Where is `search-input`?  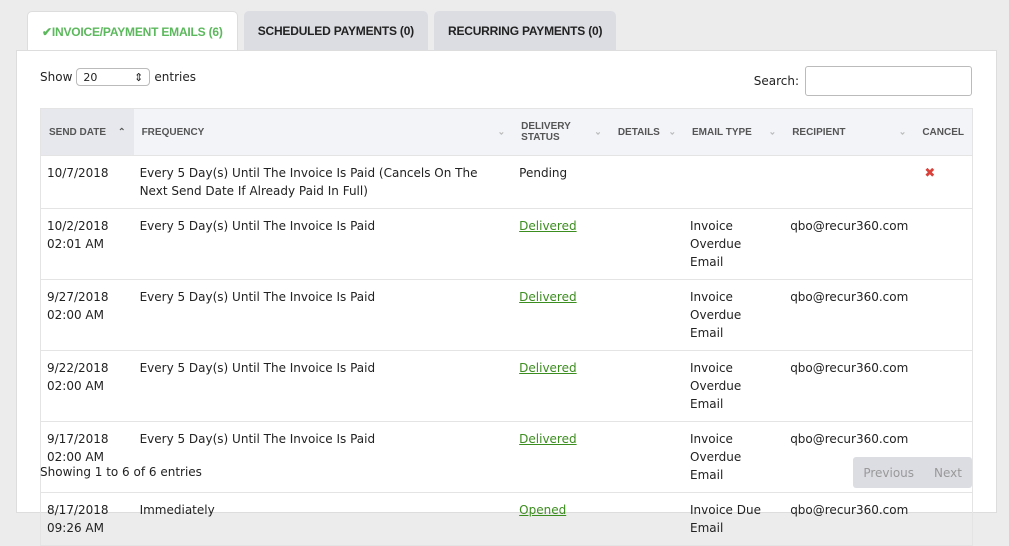
search-input is located at coordinates (888, 81).